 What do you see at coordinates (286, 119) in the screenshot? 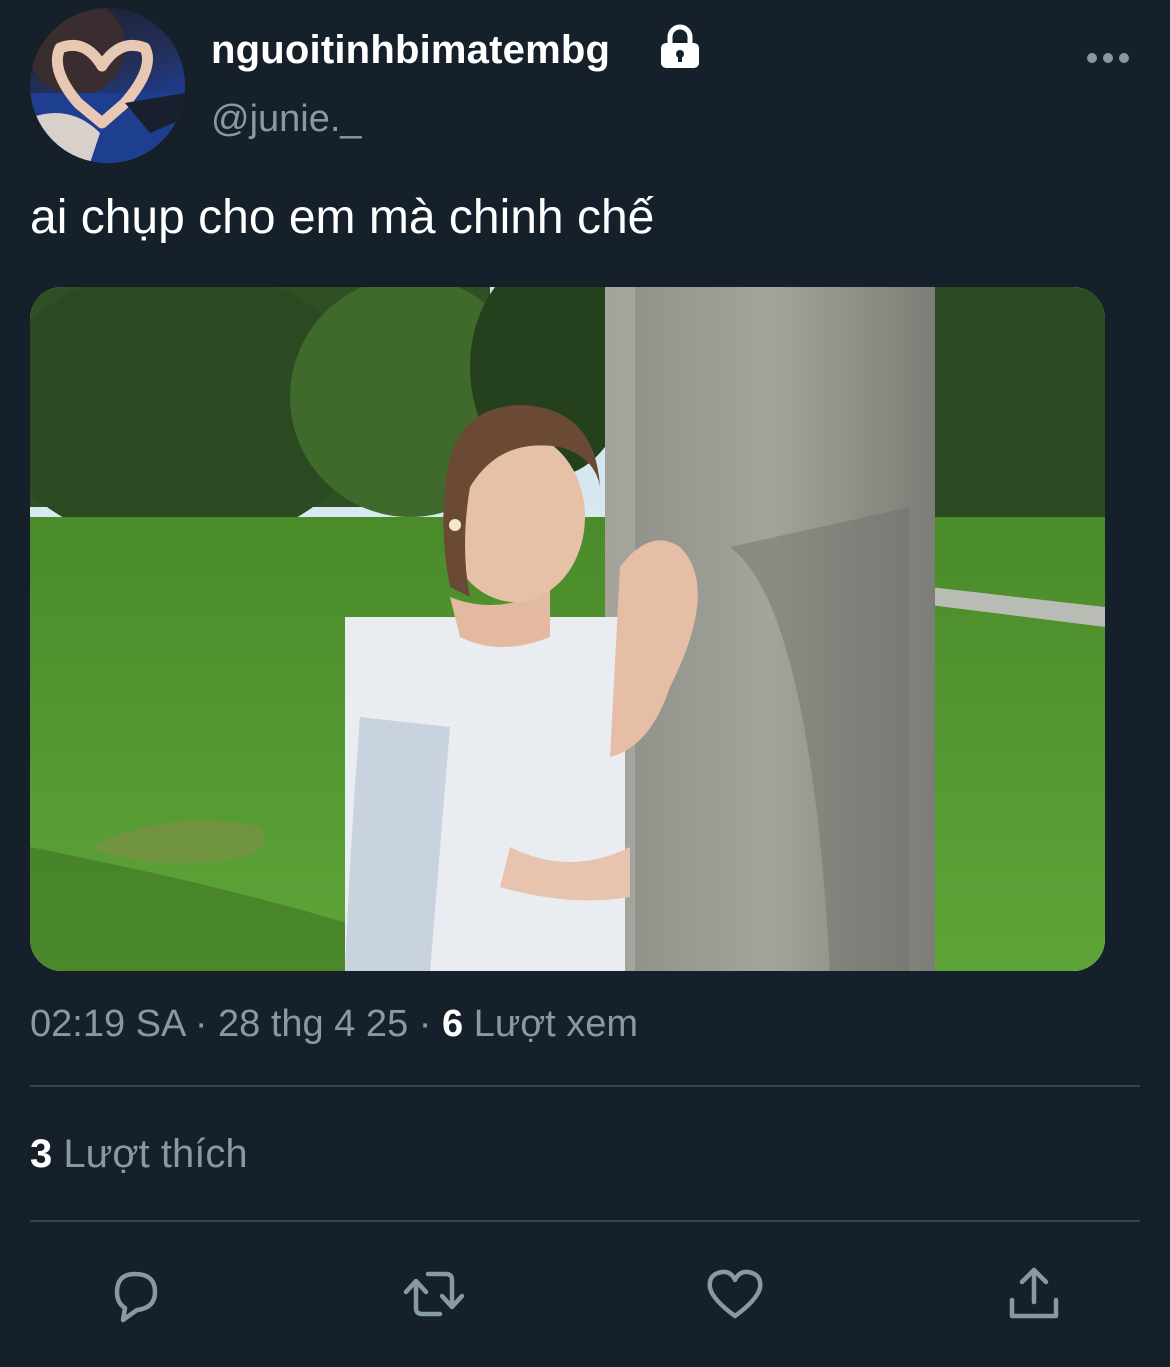
I see `handle: @junie._` at bounding box center [286, 119].